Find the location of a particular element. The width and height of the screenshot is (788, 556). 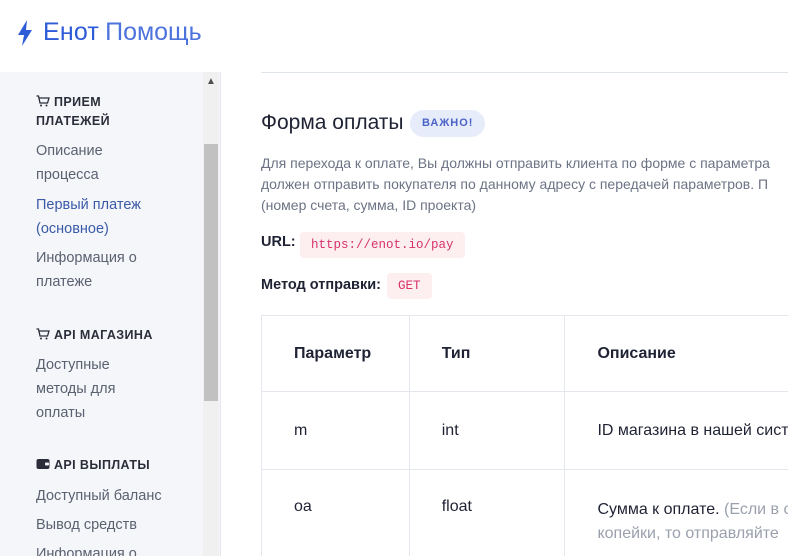

cell-type: float is located at coordinates (488, 513).